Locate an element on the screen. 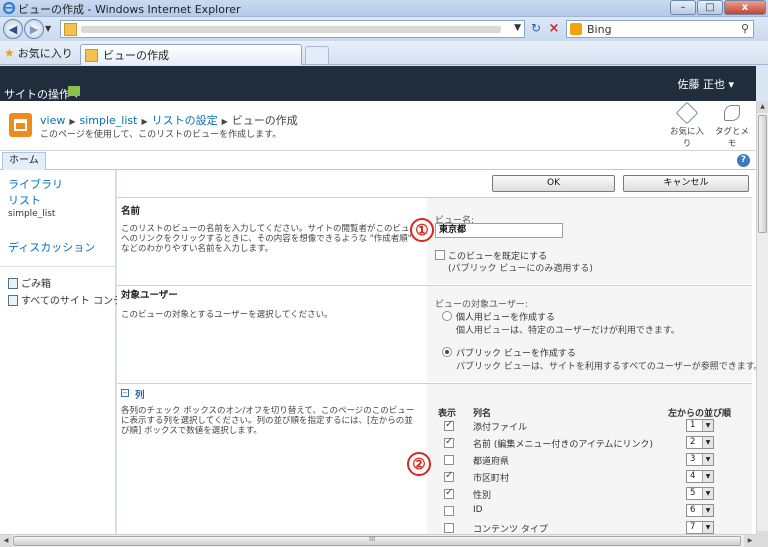 This screenshot has height=547, width=768. public-view-radio is located at coordinates (447, 352).